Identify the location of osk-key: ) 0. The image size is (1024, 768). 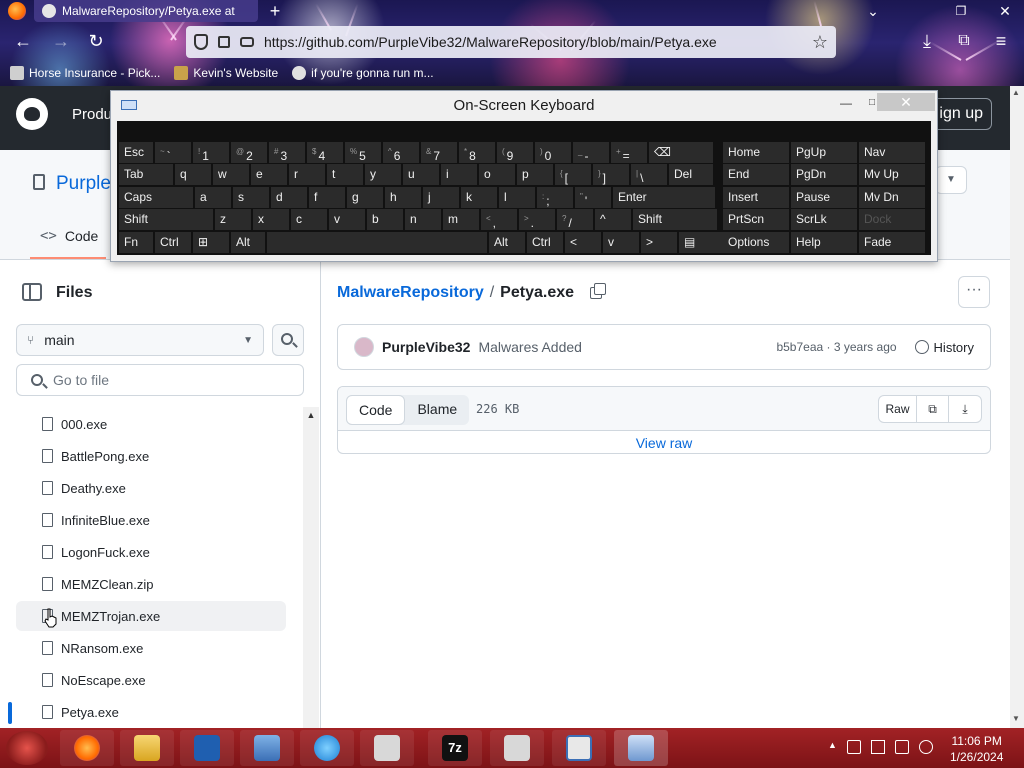
(553, 152).